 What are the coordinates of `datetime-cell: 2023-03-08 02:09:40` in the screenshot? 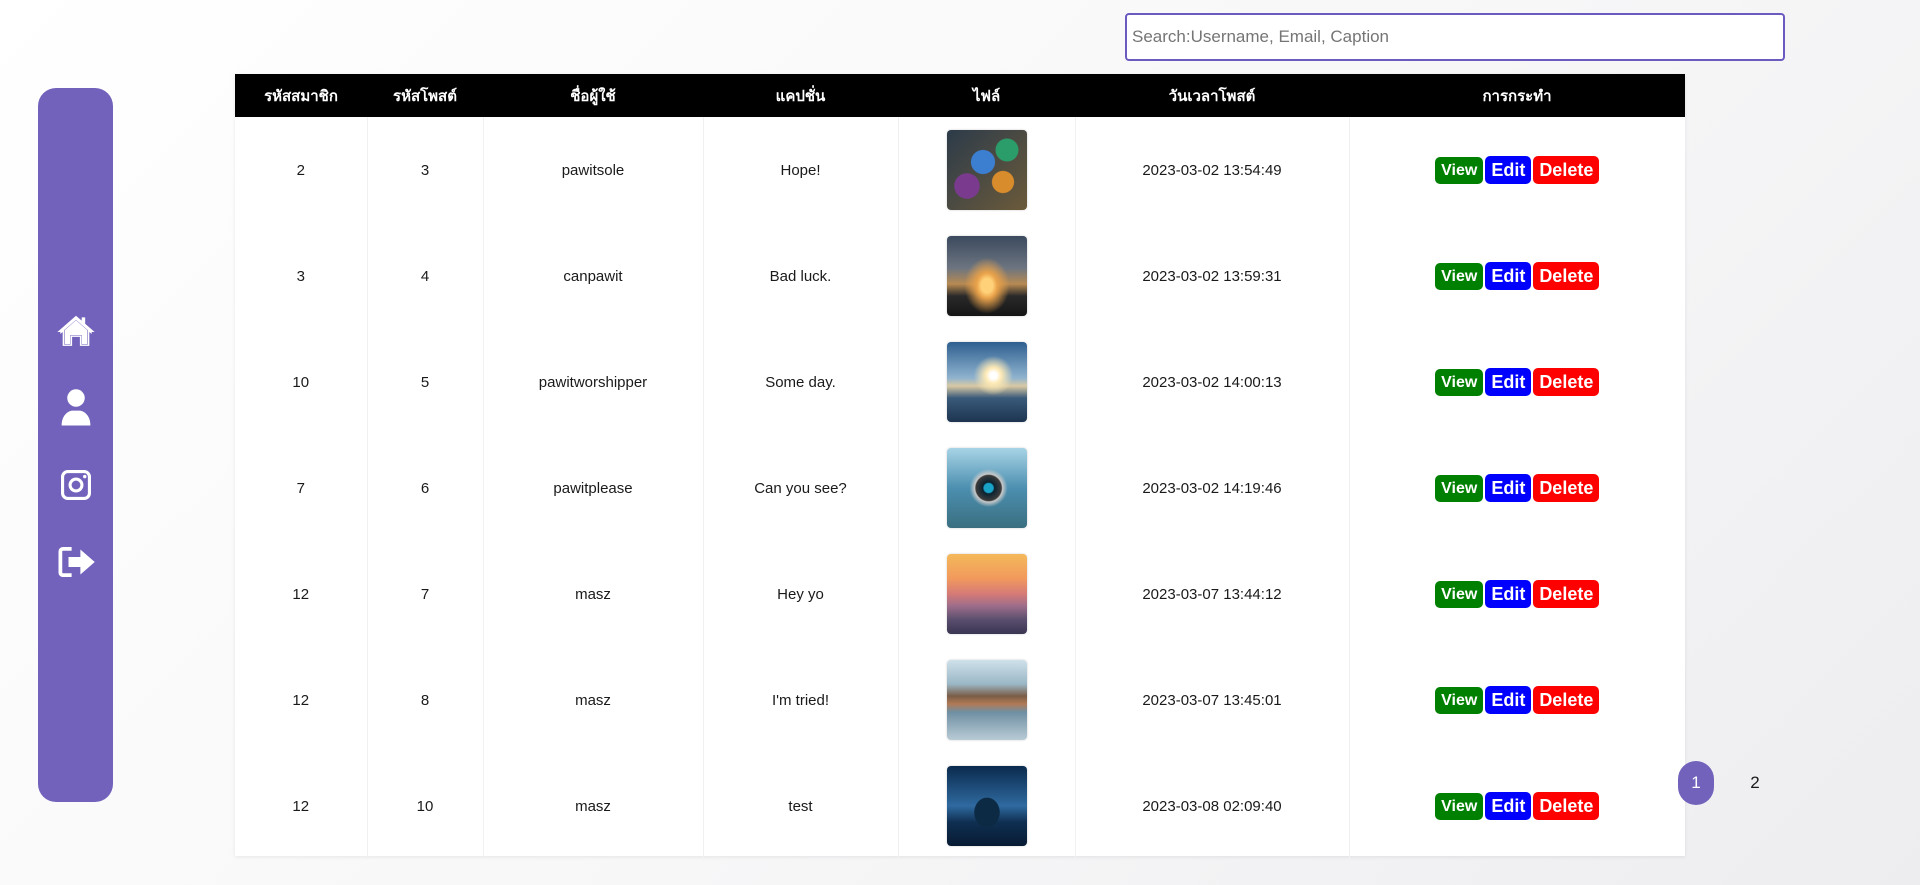 It's located at (1212, 806).